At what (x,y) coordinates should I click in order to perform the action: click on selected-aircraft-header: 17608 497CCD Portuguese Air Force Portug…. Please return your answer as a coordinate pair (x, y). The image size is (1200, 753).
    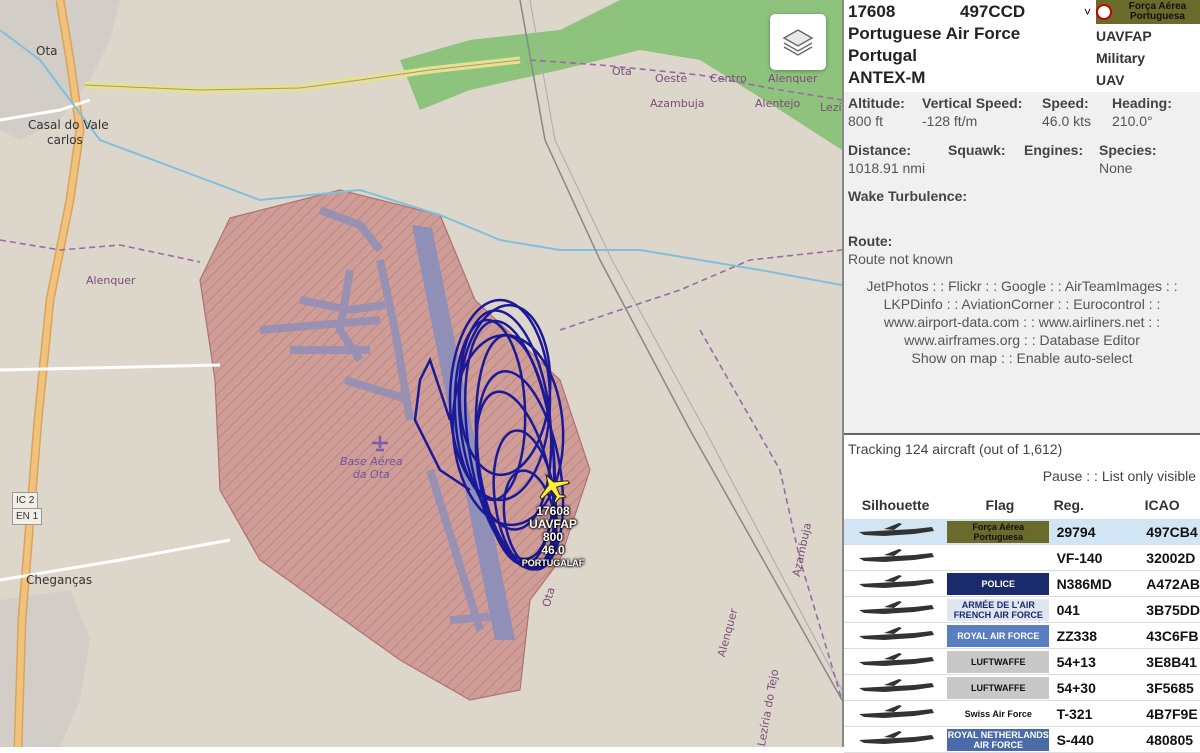
    Looking at the image, I should click on (1022, 46).